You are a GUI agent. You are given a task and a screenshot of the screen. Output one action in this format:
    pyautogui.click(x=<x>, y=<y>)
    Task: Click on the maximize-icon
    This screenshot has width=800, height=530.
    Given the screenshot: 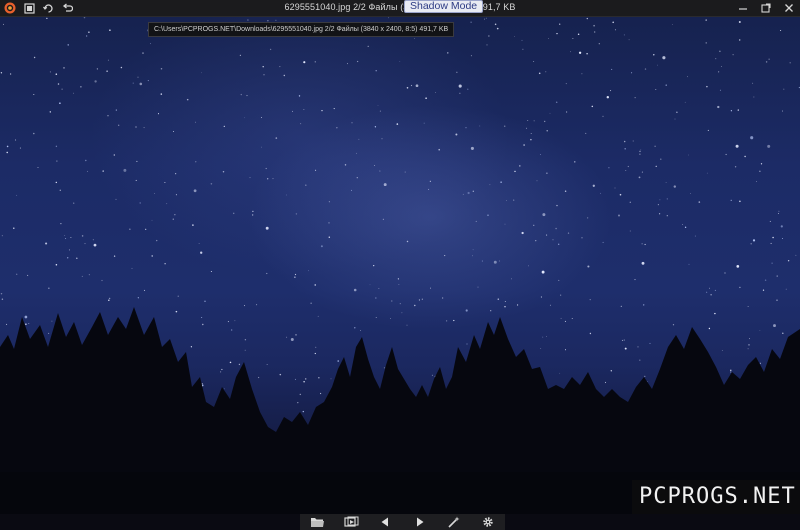 What is the action you would take?
    pyautogui.click(x=766, y=8)
    